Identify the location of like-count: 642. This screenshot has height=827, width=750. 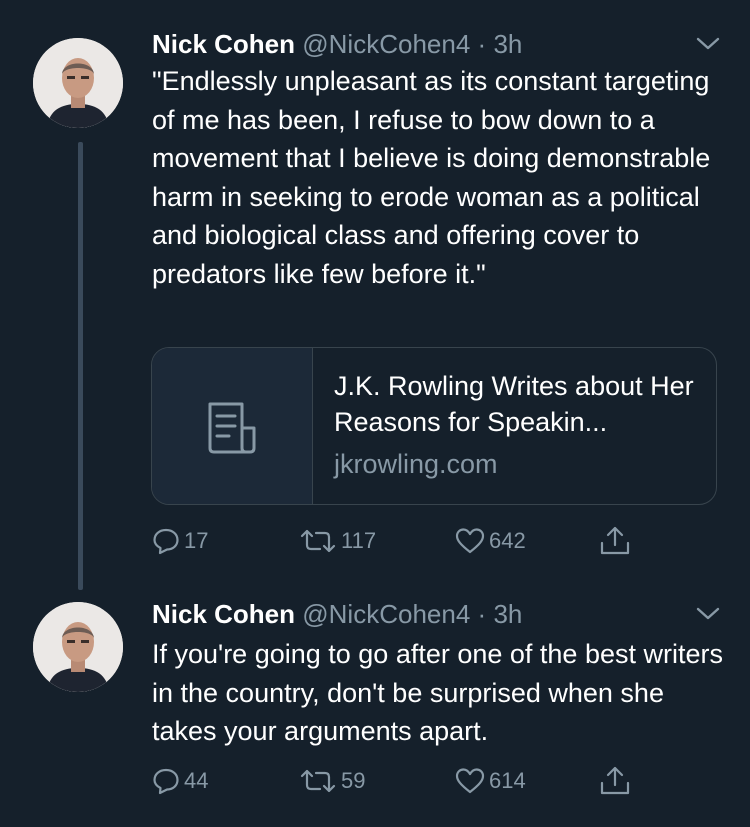
(507, 540).